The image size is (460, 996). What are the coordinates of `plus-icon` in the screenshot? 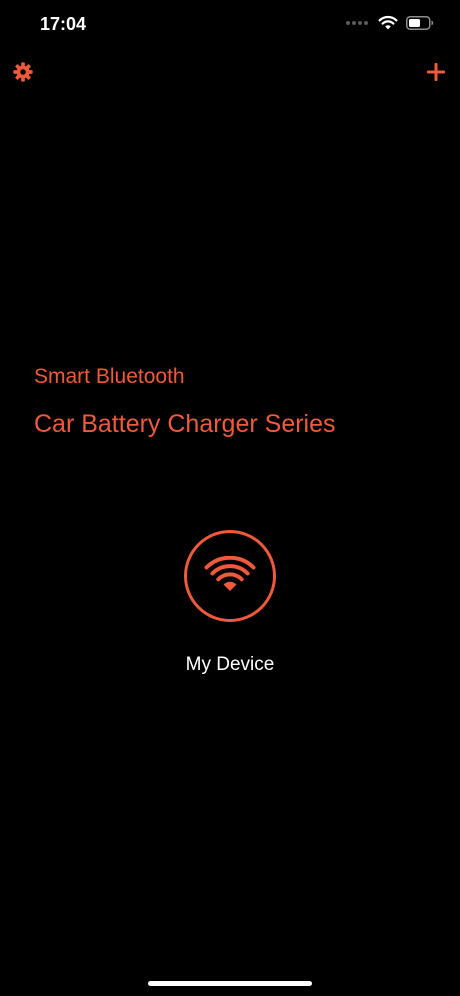 It's located at (436, 72).